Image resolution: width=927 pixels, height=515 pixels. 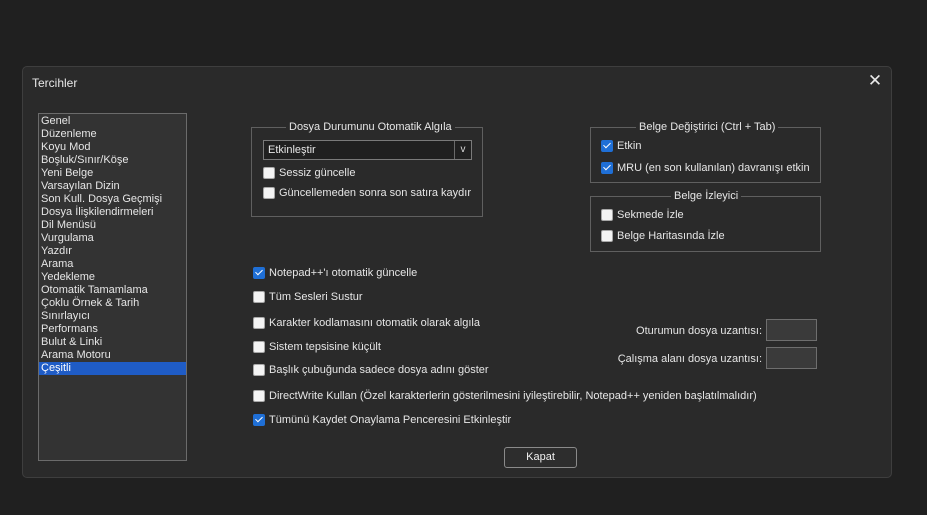 I want to click on doc-switcher-enabled-label: Etkin, so click(x=629, y=146).